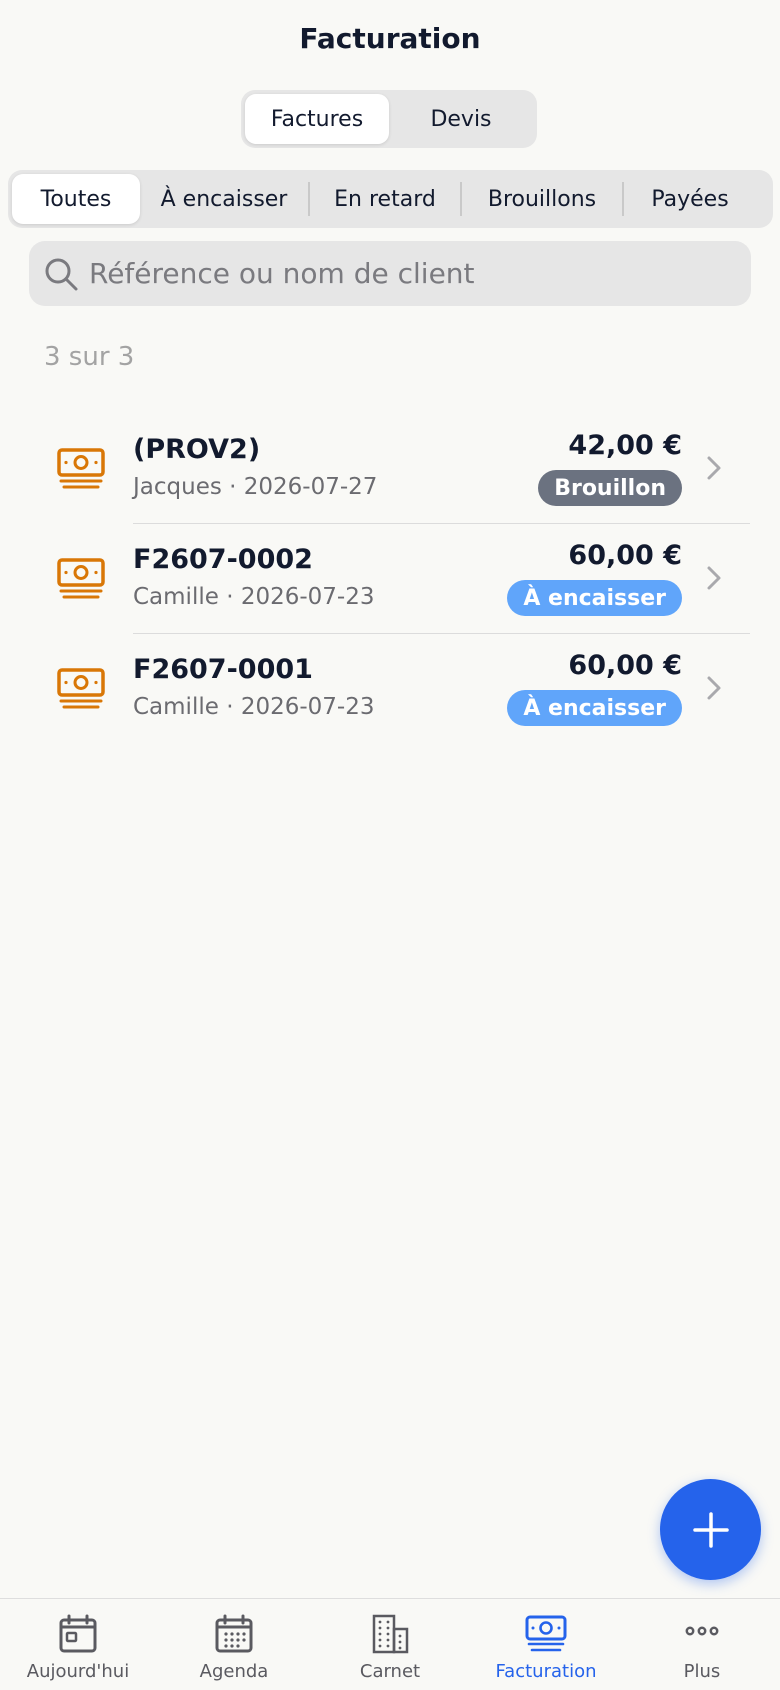  I want to click on tab-agenda: Agenda, so click(234, 1644).